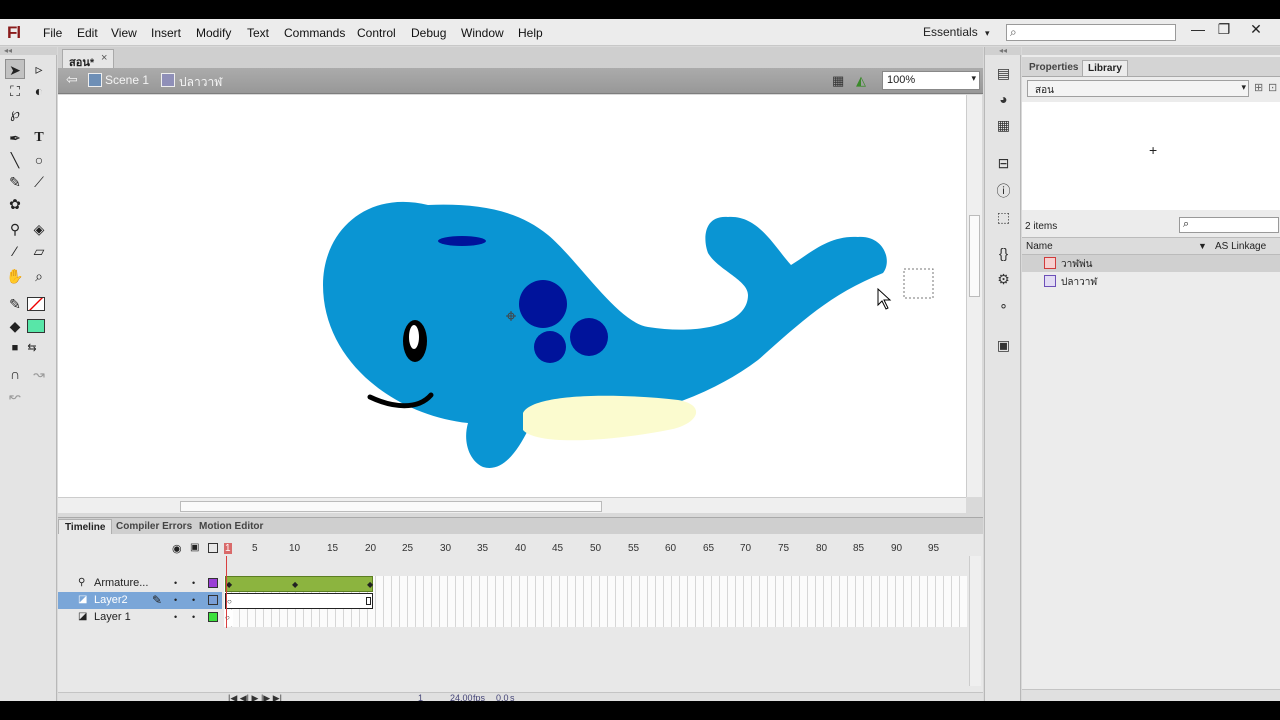  I want to click on swap-colors-icon: ⇆, so click(32, 348).